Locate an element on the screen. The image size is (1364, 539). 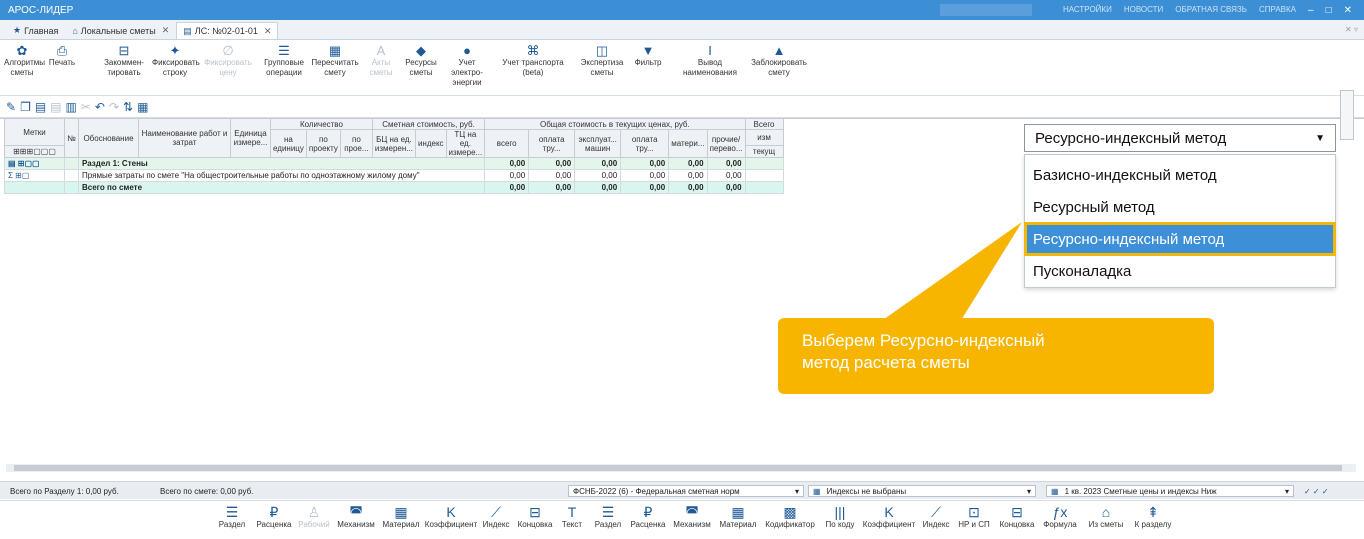
insert-index-2-button: ⟋ Индекс is located at coordinates (936, 516).